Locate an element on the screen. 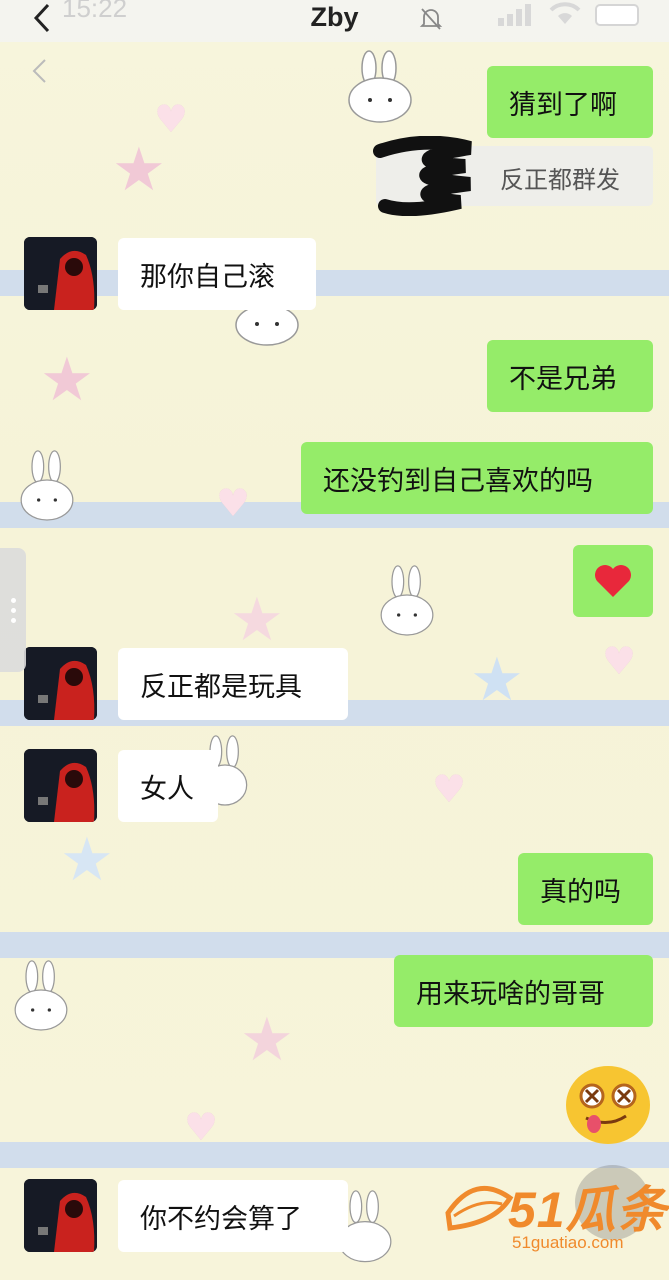 This screenshot has height=1280, width=669. message-text: 那你自己滚 is located at coordinates (207, 277).